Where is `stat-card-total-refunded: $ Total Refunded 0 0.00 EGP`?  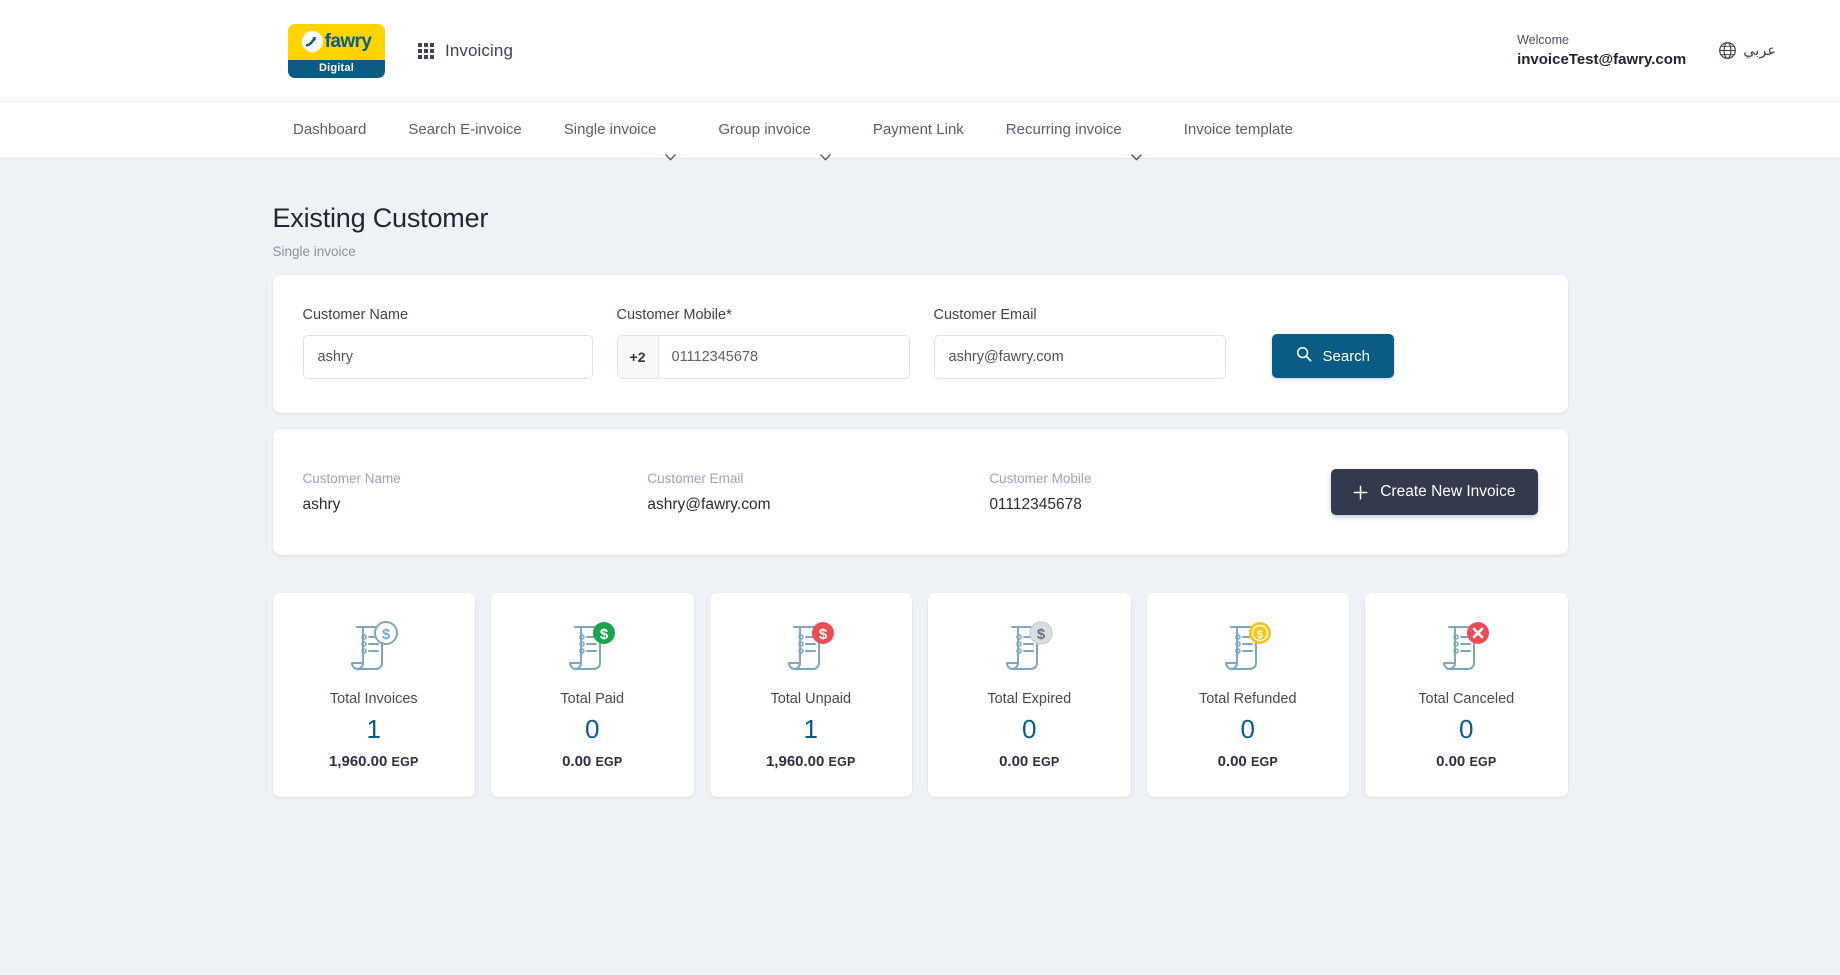 stat-card-total-refunded: $ Total Refunded 0 0.00 EGP is located at coordinates (1247, 695).